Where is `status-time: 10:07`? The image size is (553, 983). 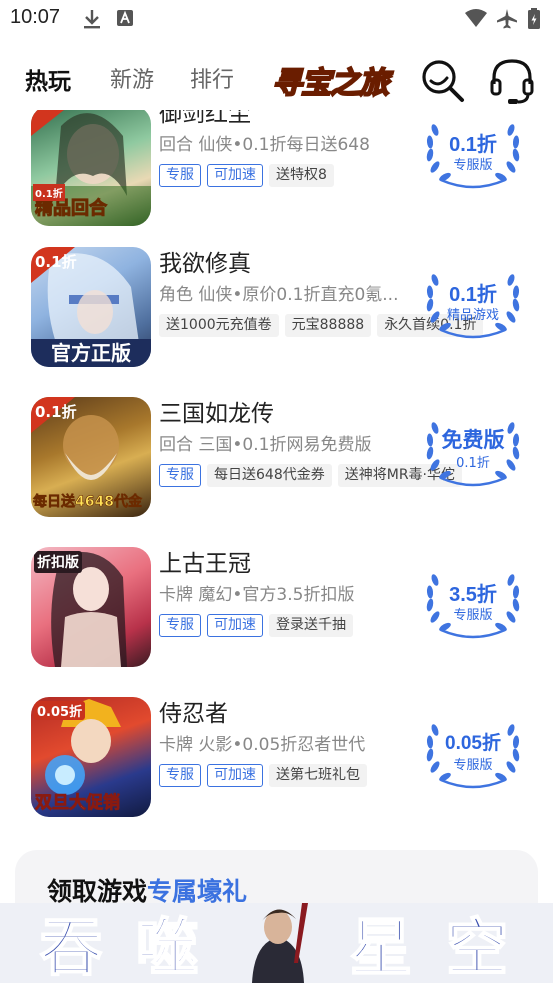 status-time: 10:07 is located at coordinates (35, 17).